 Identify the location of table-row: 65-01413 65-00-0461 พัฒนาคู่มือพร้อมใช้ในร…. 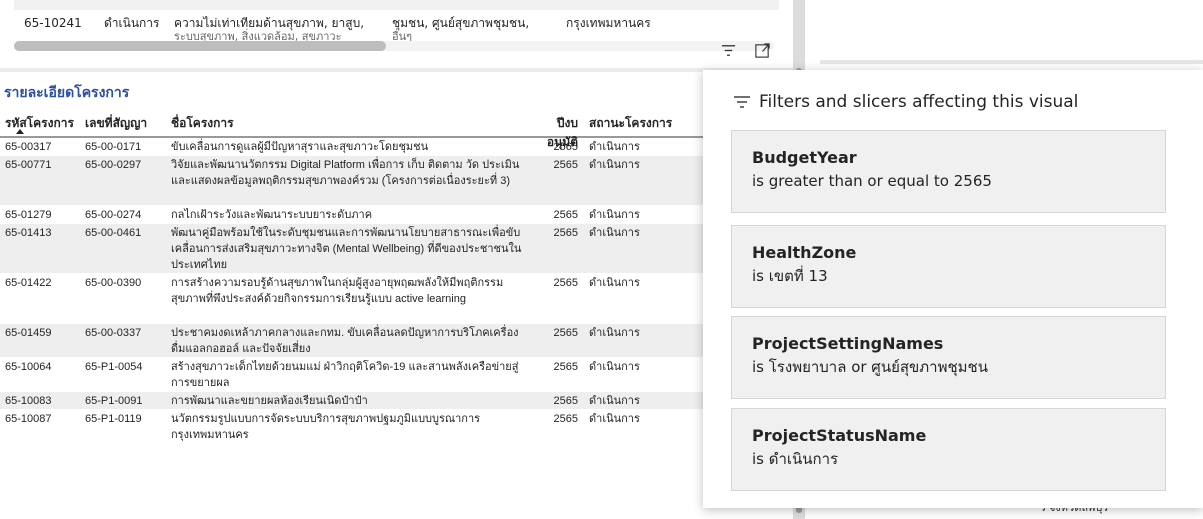
(396, 249).